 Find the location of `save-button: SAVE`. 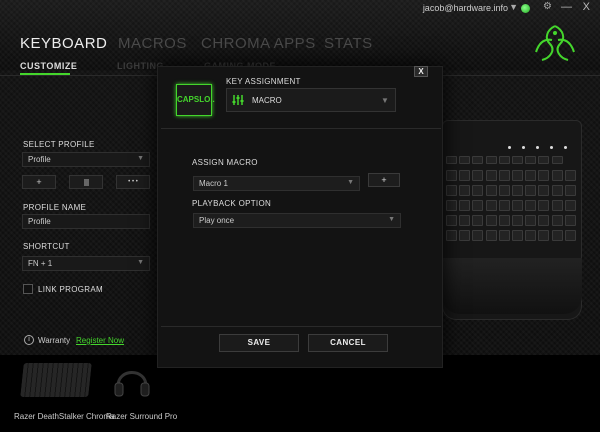

save-button: SAVE is located at coordinates (259, 343).